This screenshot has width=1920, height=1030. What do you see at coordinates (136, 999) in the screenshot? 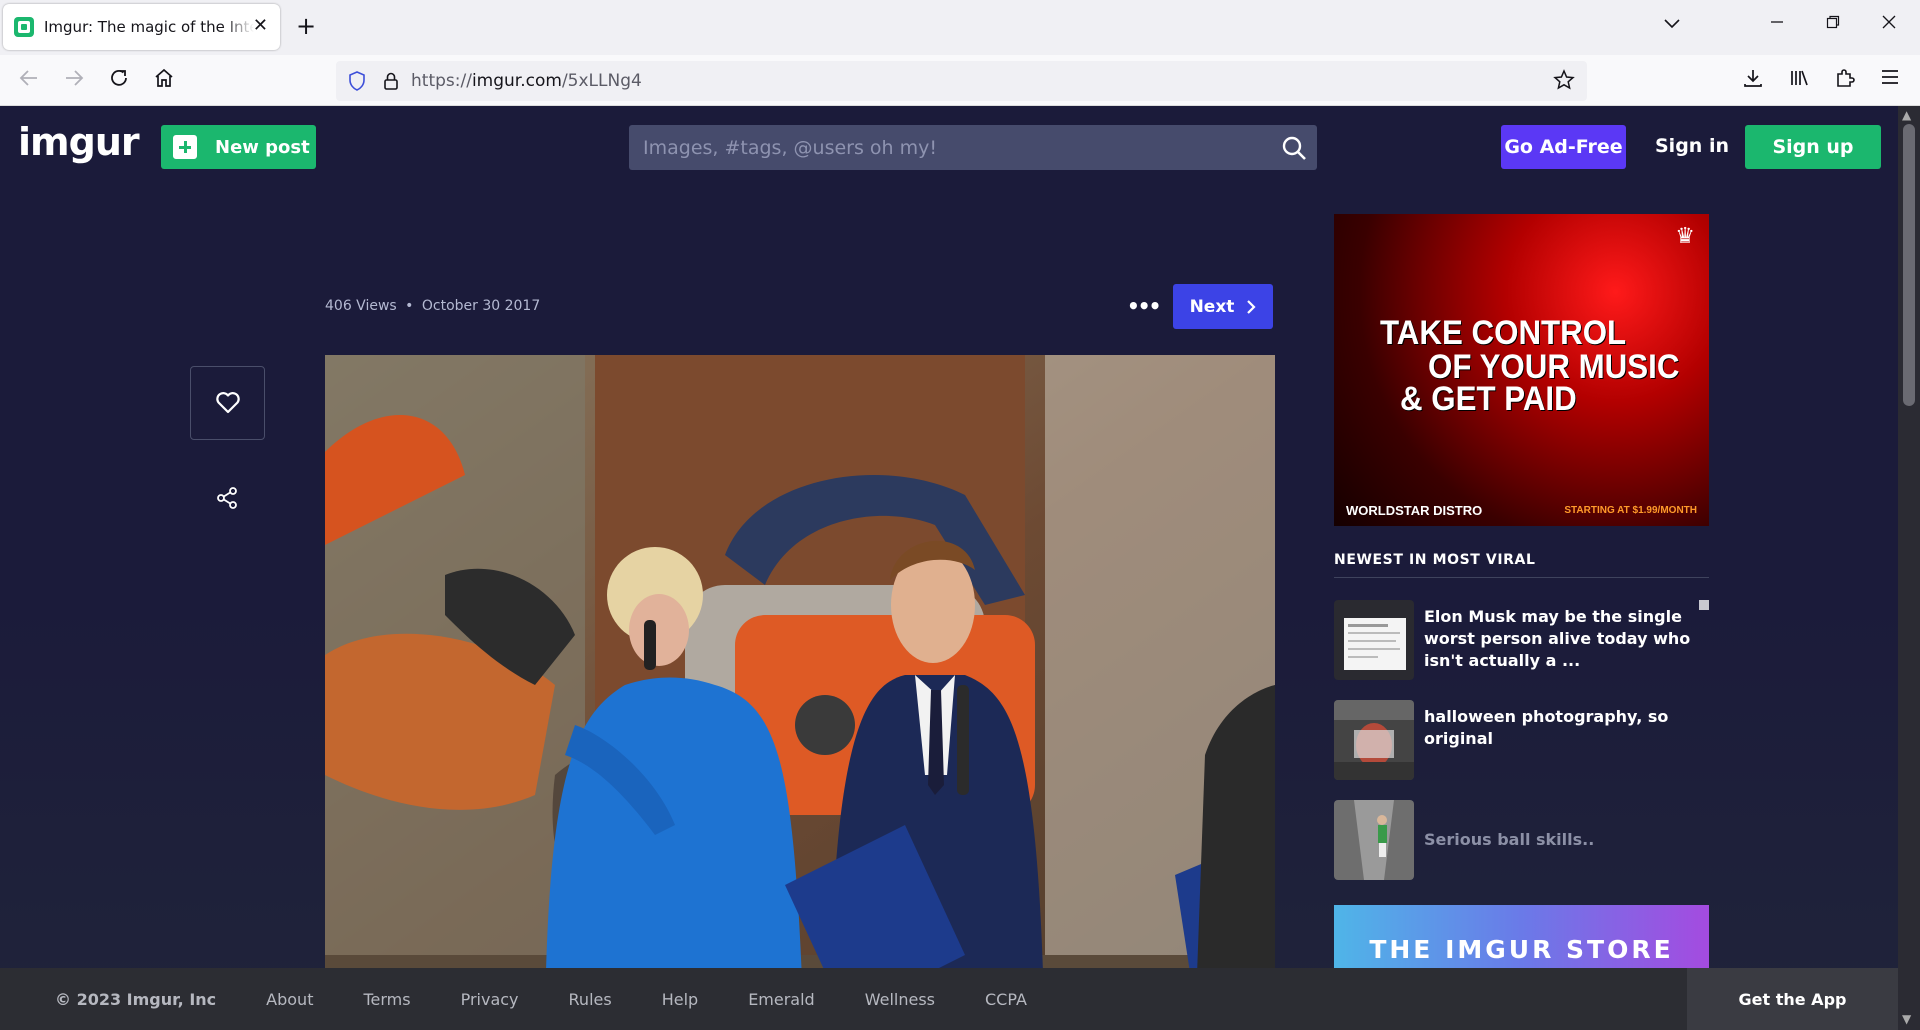
I see `footer-copyright: © 2023 Imgur, Inc` at bounding box center [136, 999].